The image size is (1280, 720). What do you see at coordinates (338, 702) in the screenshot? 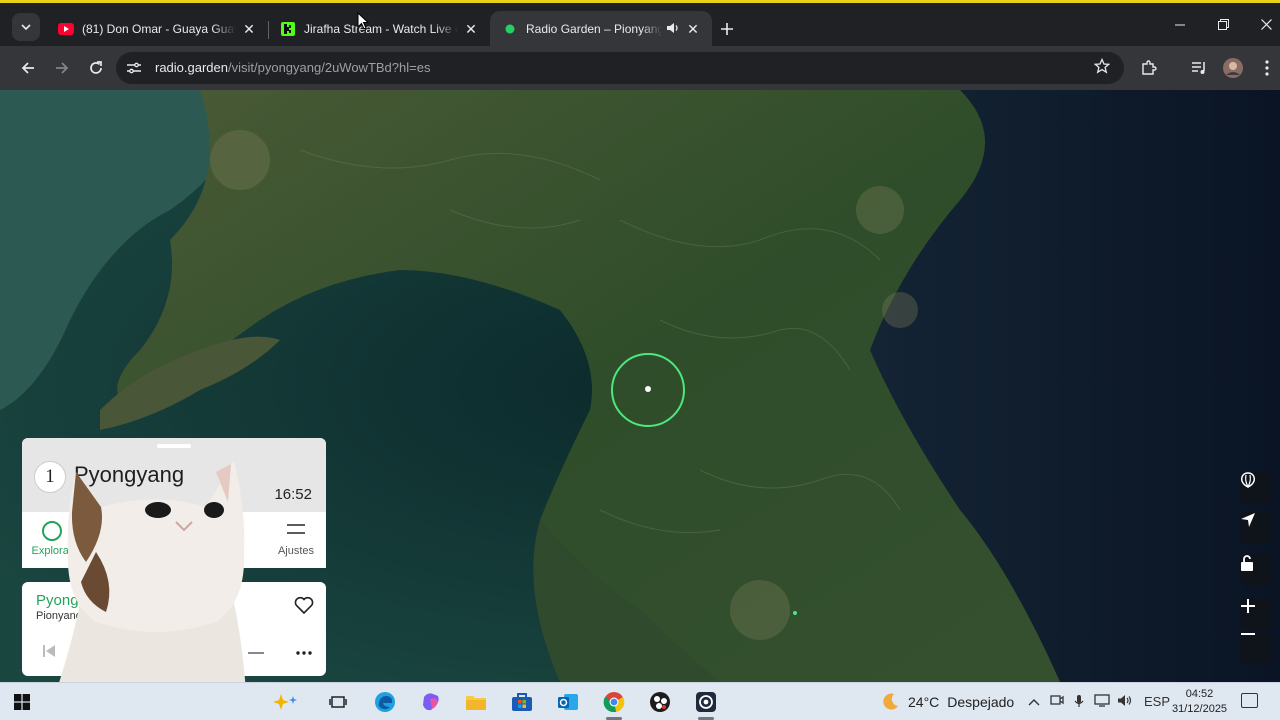
I see `task-view-button` at bounding box center [338, 702].